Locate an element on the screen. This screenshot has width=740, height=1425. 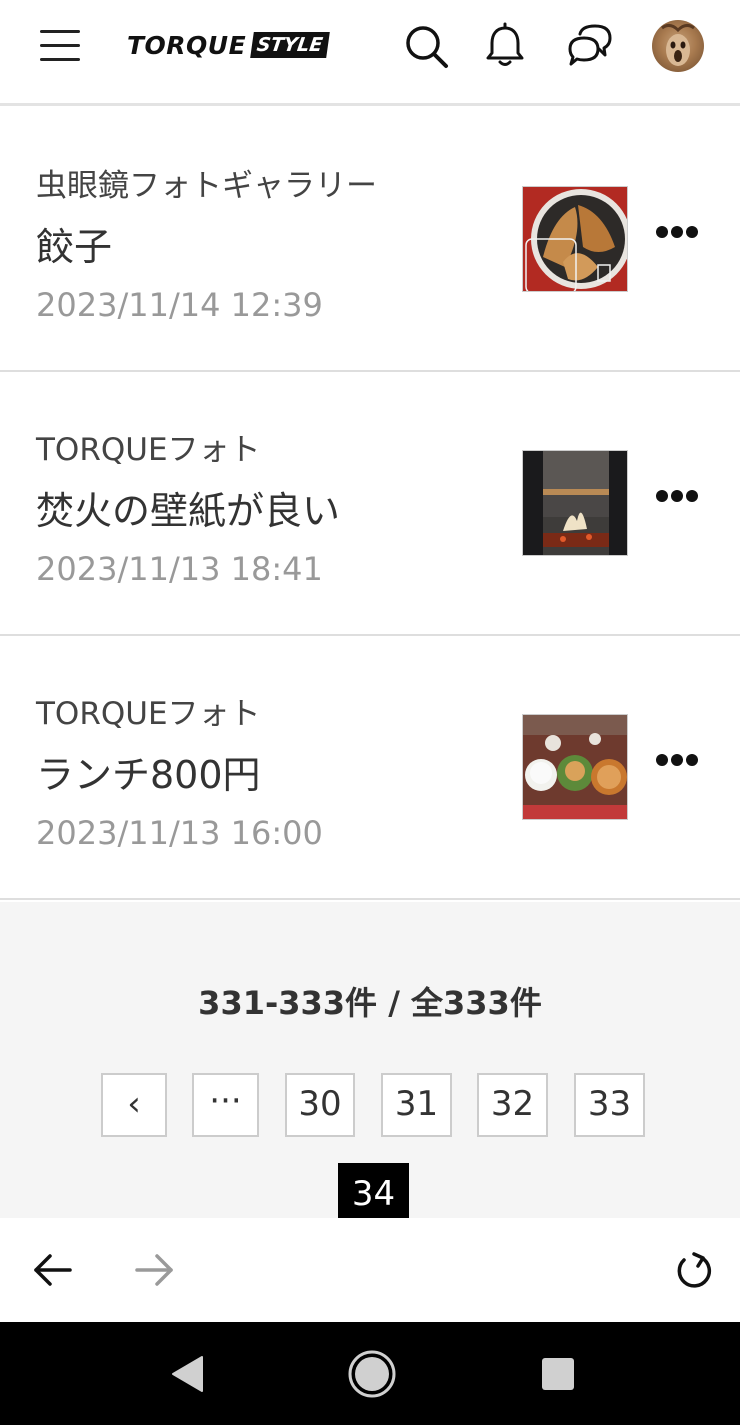
arrow-right-icon is located at coordinates (155, 1270).